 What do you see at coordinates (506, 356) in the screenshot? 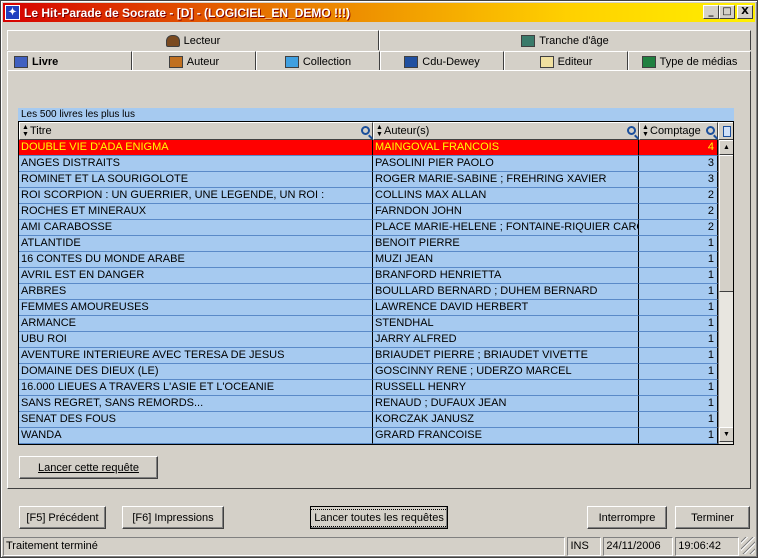
I see `table-cell-auteur: BRIAUDET PIERRE ; BRIAUDET VIVETTE` at bounding box center [506, 356].